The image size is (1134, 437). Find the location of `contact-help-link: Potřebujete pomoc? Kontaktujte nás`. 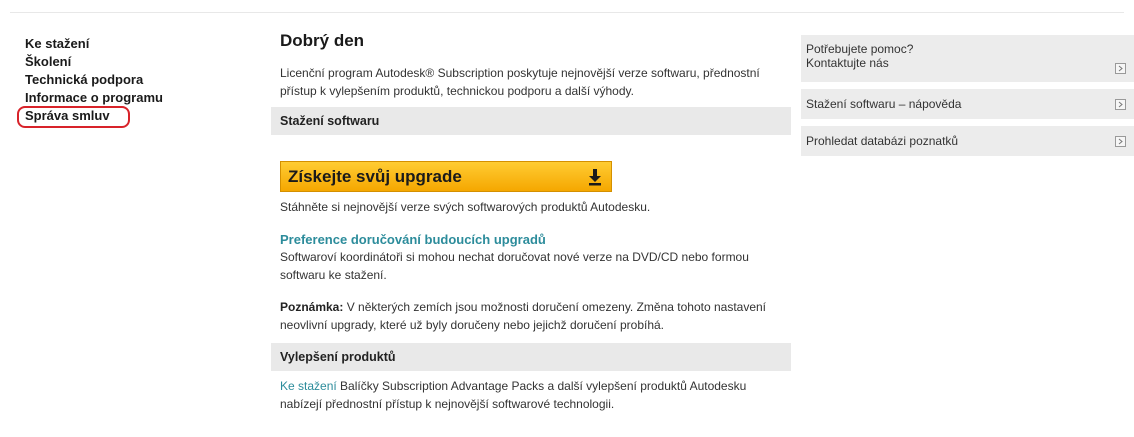

contact-help-link: Potřebujete pomoc? Kontaktujte nás is located at coordinates (967, 58).